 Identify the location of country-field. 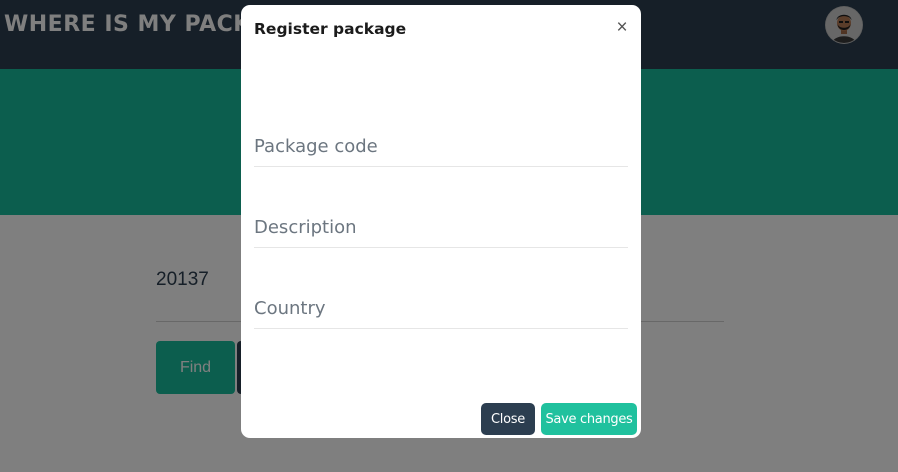
(441, 309).